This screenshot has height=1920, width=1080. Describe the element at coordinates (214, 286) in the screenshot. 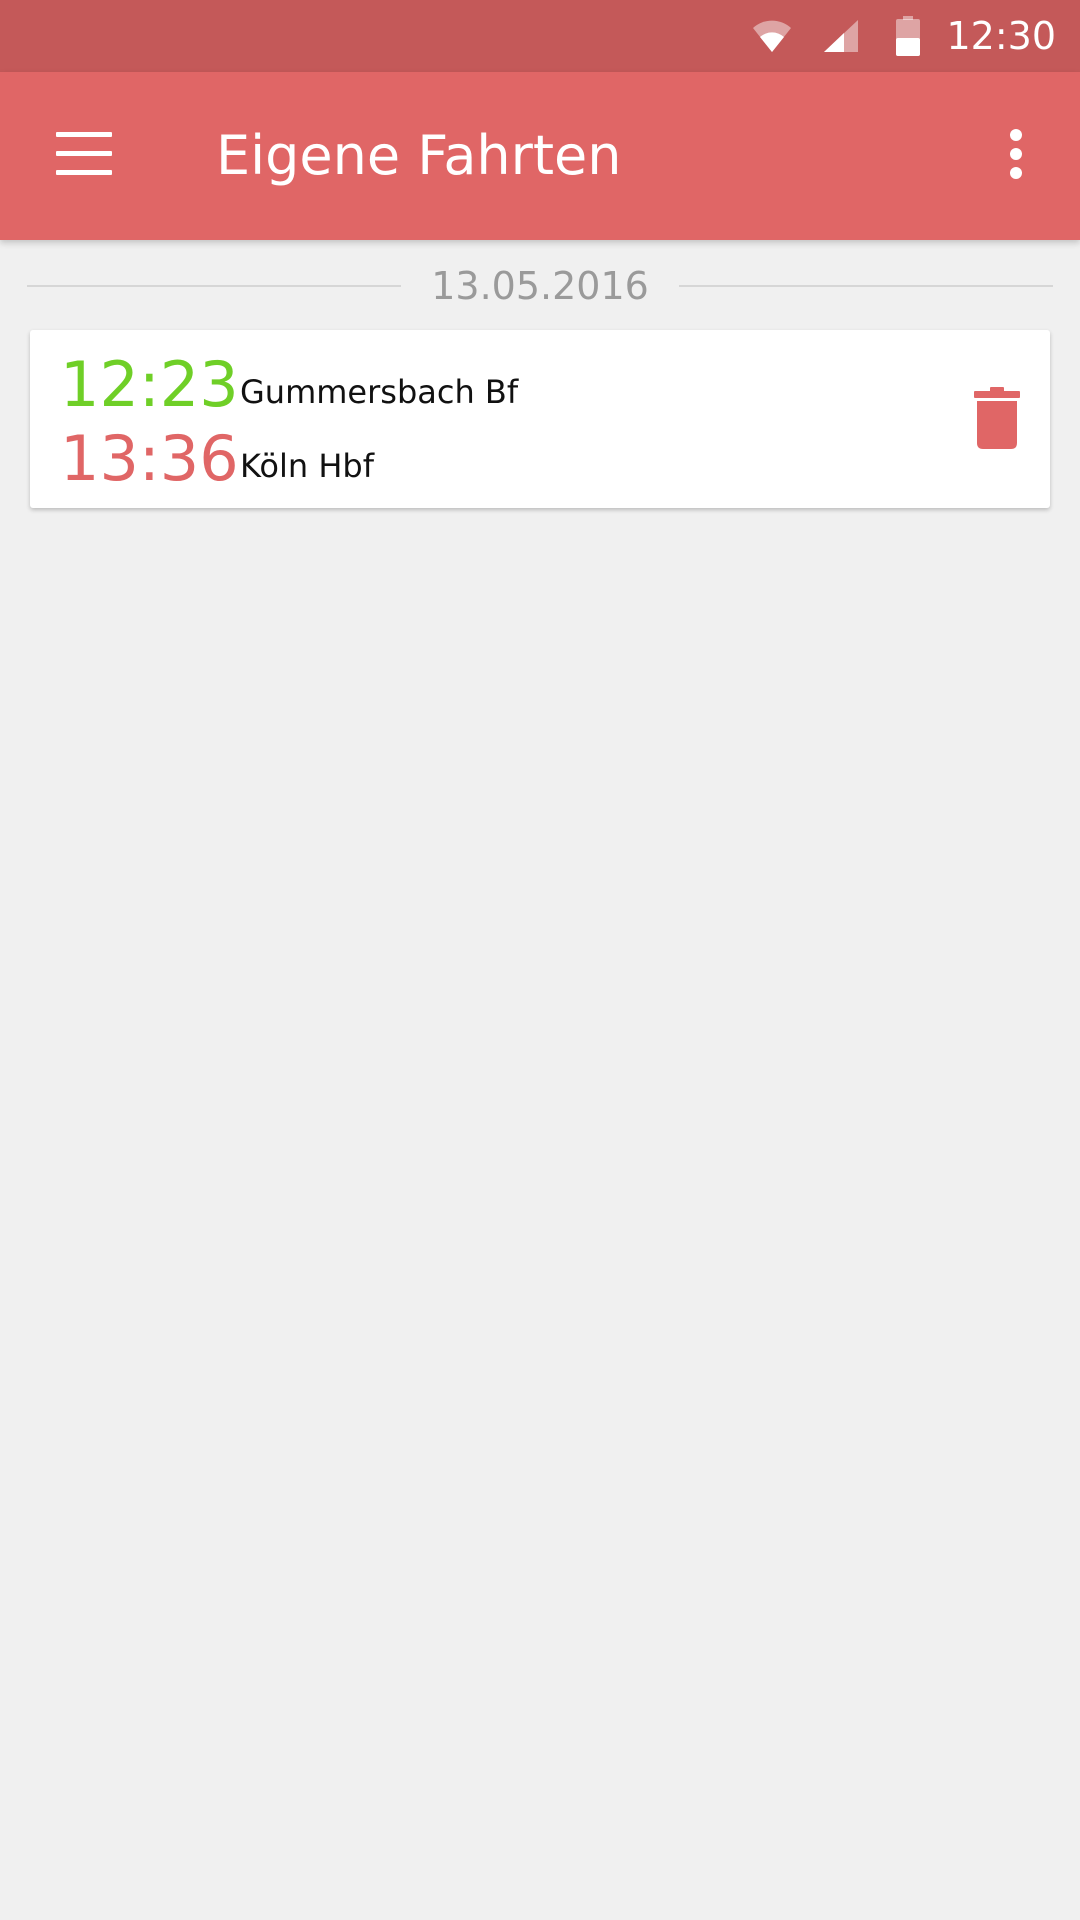

I see `divider-left` at that location.